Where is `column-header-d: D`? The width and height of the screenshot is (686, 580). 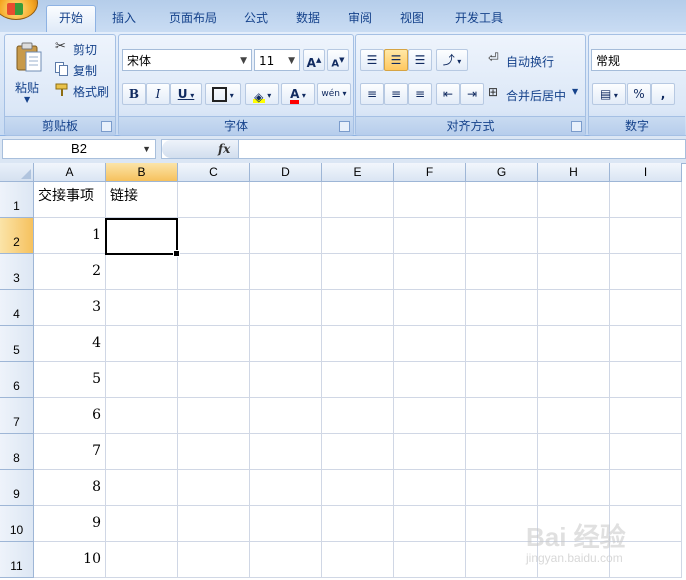
column-header-d: D is located at coordinates (286, 172).